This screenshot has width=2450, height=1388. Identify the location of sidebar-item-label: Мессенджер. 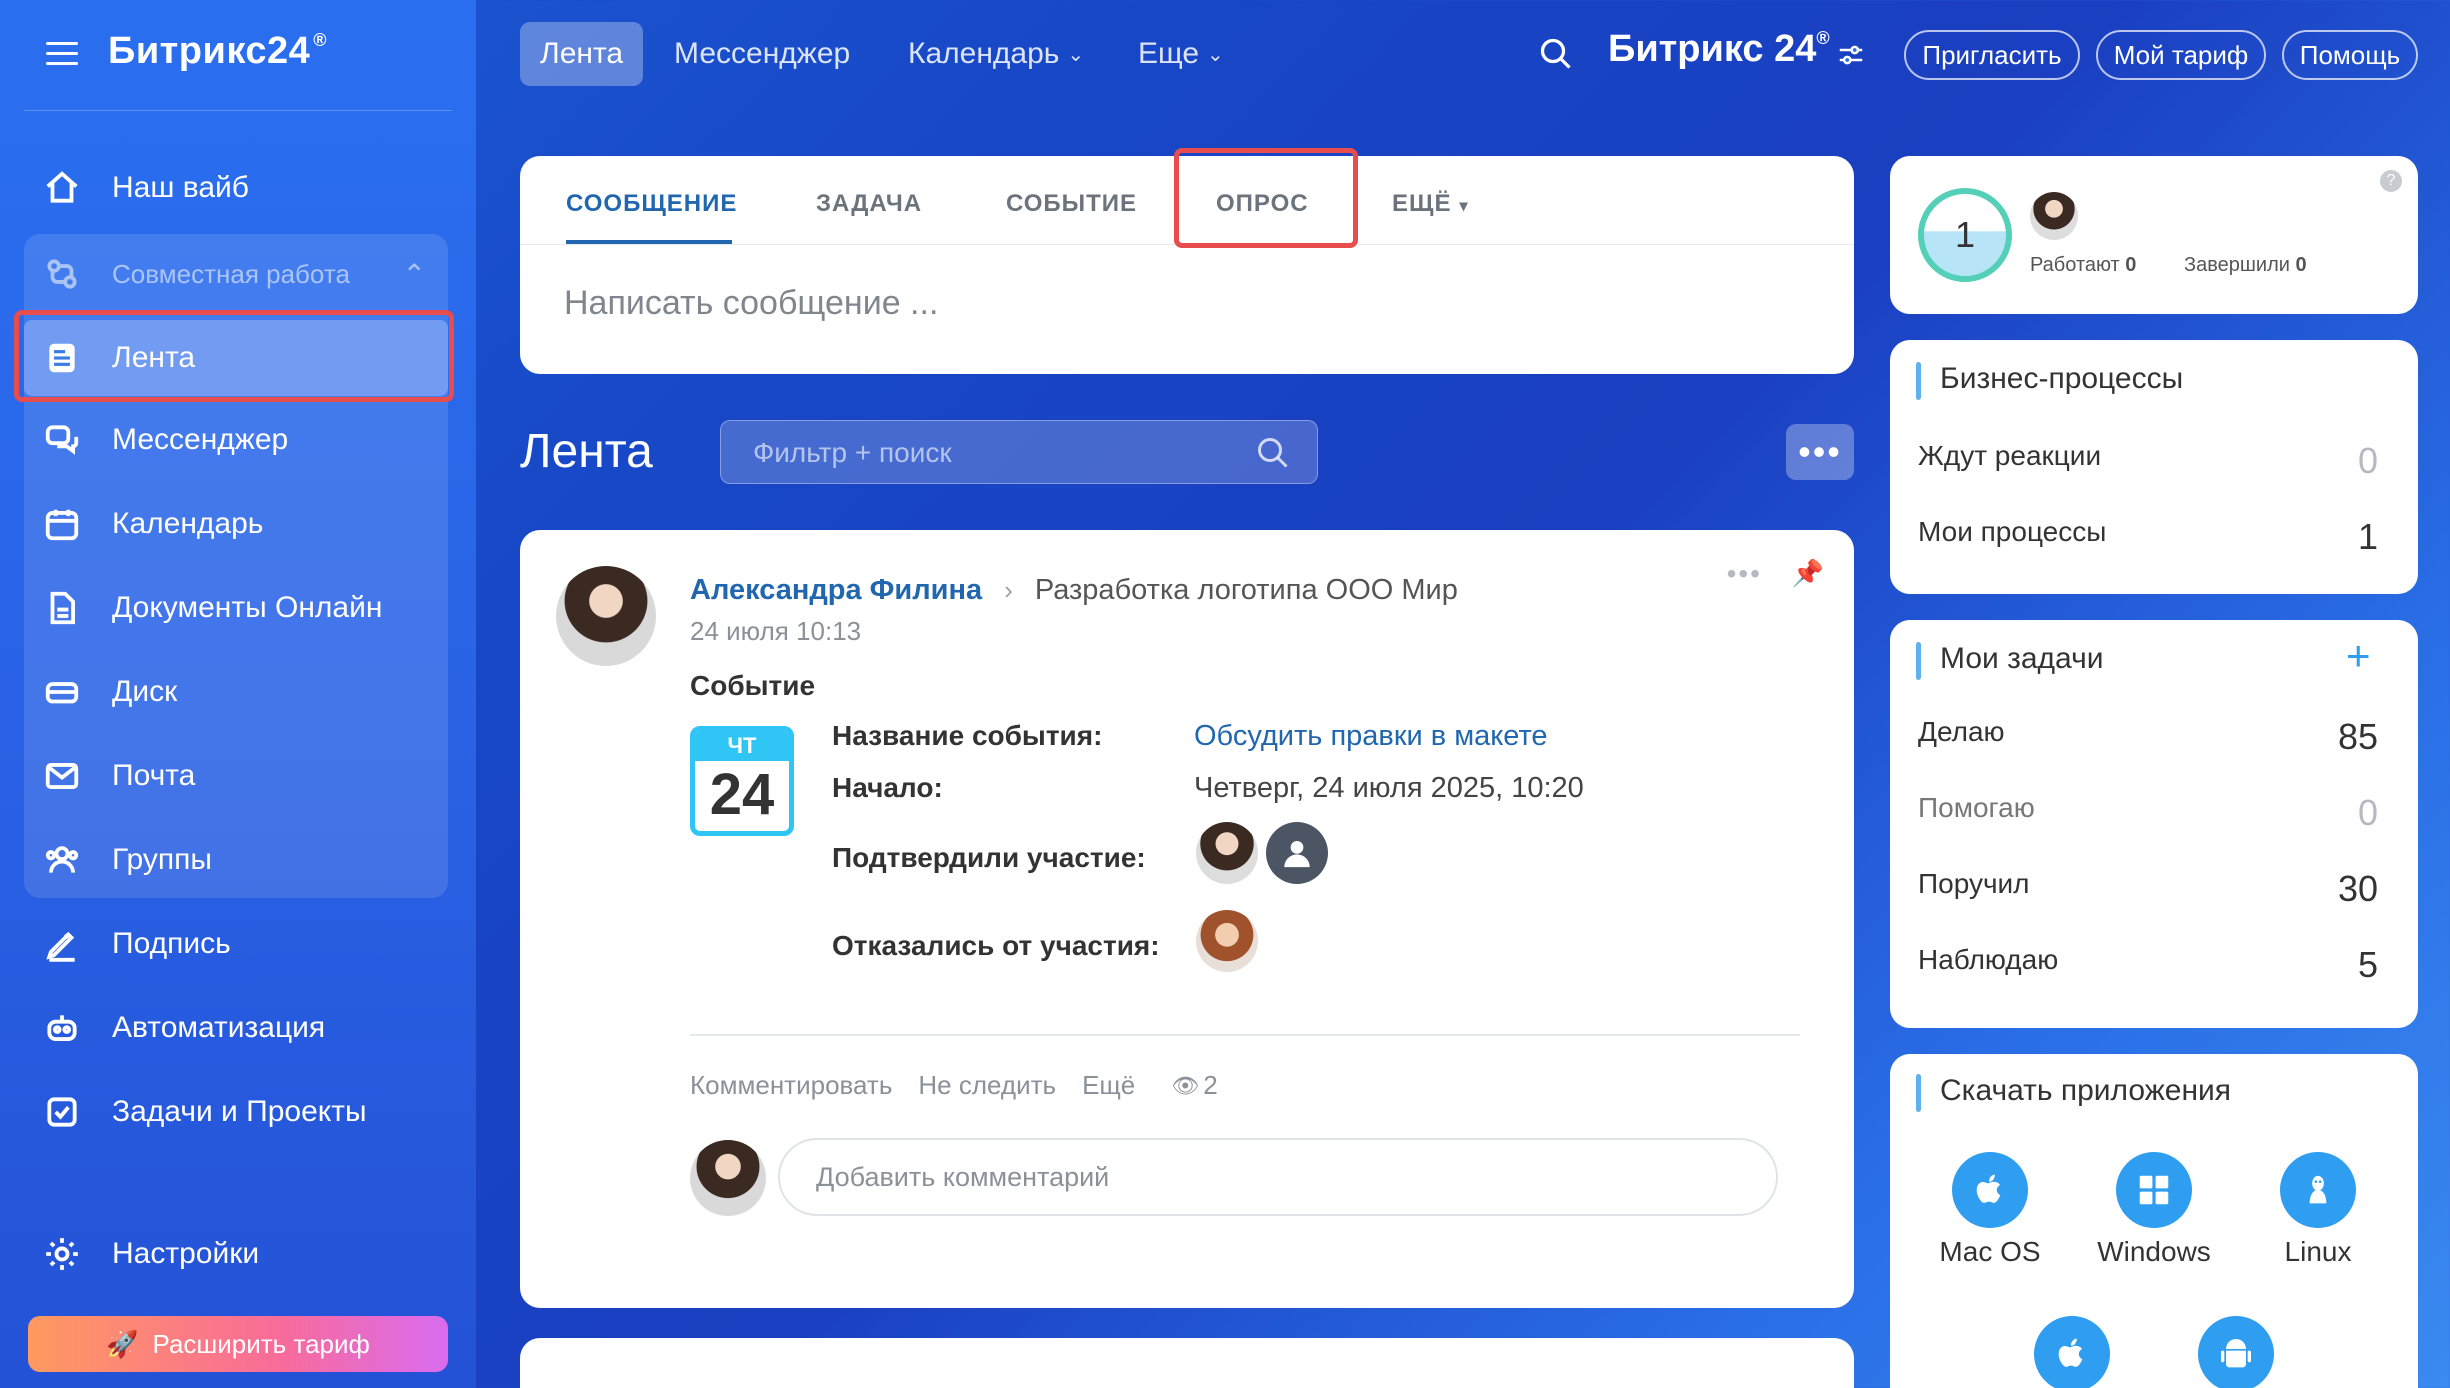
(200, 439).